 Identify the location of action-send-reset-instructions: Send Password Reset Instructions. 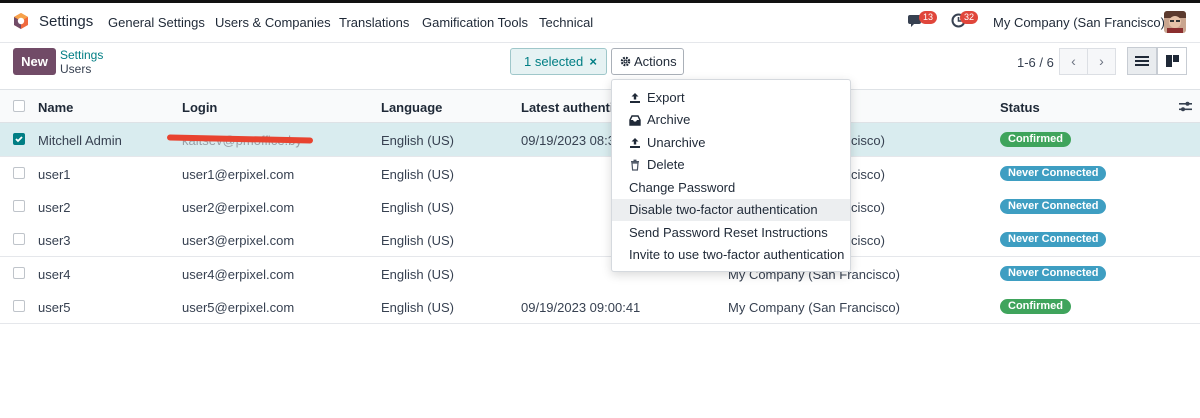
(731, 233).